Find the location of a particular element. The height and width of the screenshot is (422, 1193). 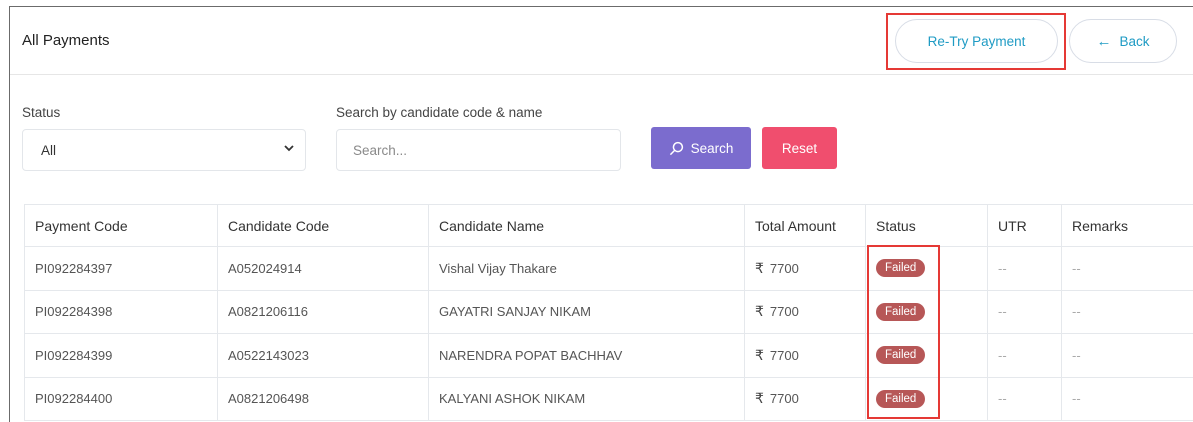

search-button: Search is located at coordinates (701, 148).